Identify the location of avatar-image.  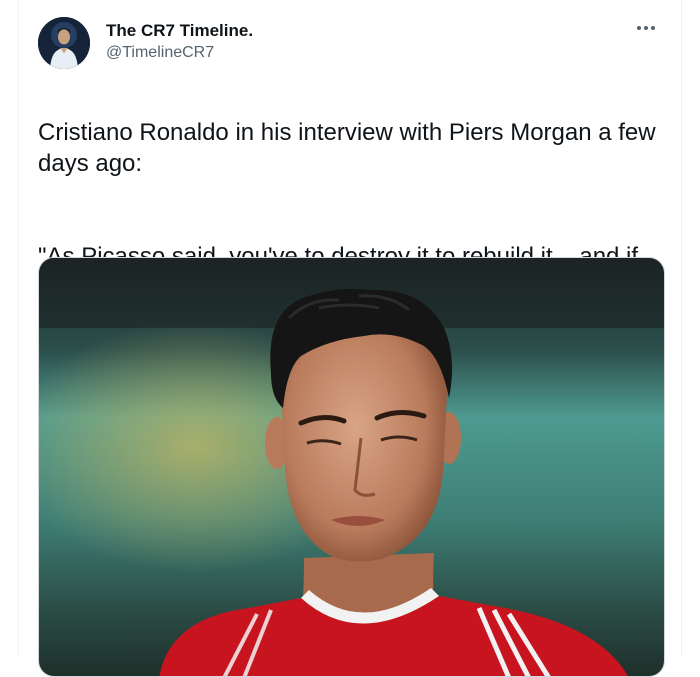
(64, 43).